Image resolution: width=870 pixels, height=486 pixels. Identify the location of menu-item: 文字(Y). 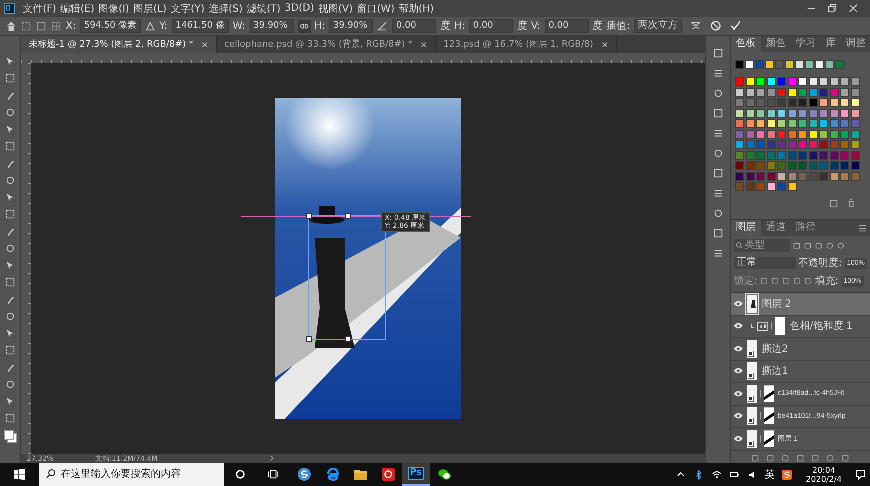
(187, 9).